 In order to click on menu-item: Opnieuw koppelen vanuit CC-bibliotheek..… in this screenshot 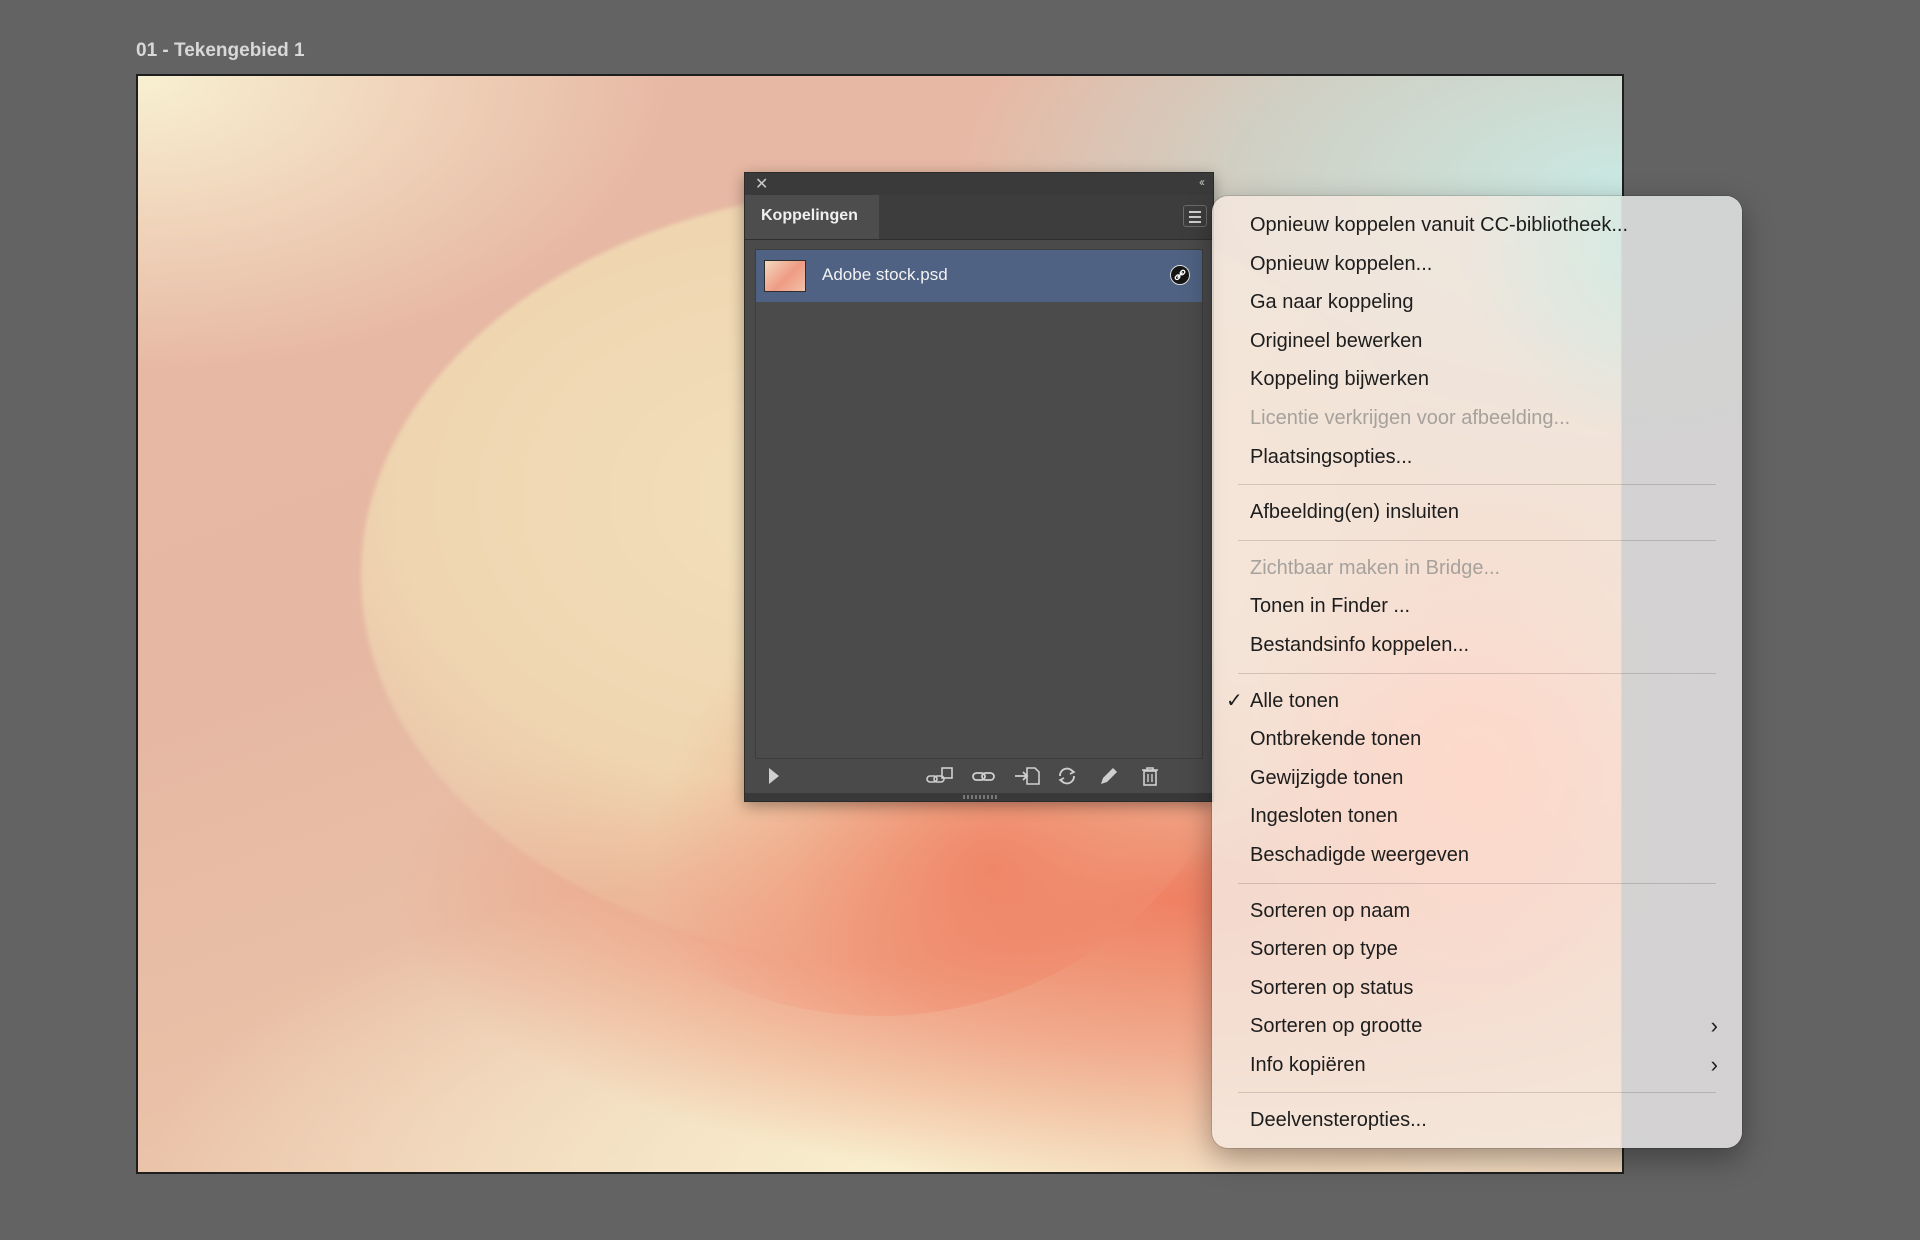, I will do `click(1477, 225)`.